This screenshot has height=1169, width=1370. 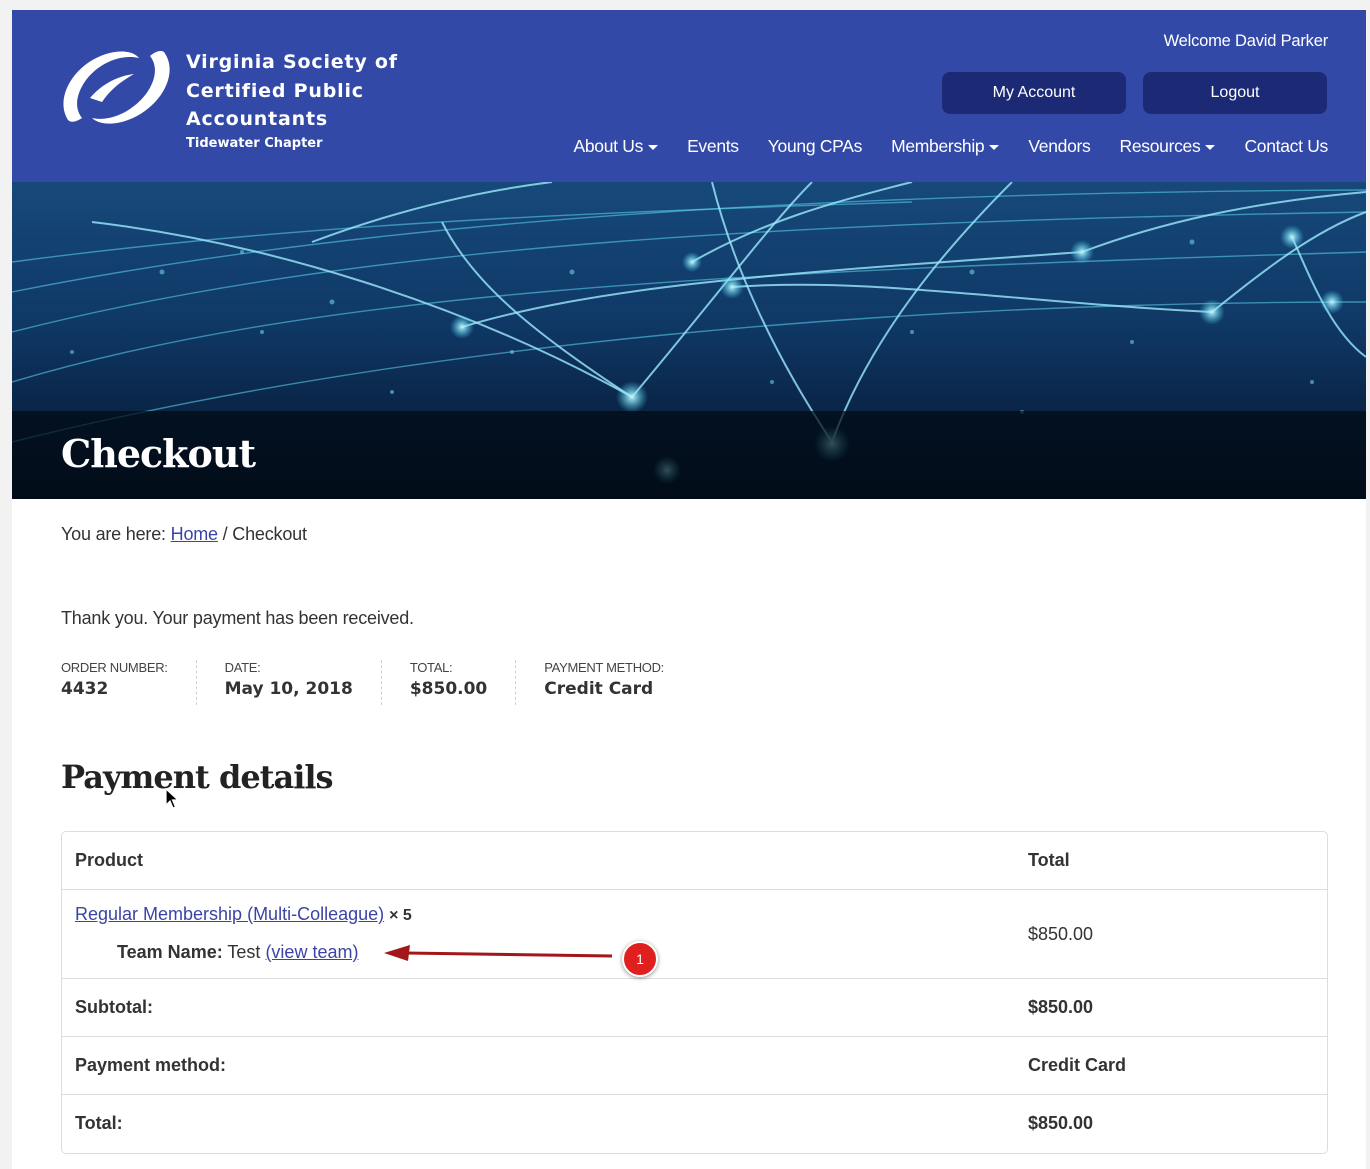 What do you see at coordinates (694, 1008) in the screenshot?
I see `subtotal-row: Subtotal: $850.00` at bounding box center [694, 1008].